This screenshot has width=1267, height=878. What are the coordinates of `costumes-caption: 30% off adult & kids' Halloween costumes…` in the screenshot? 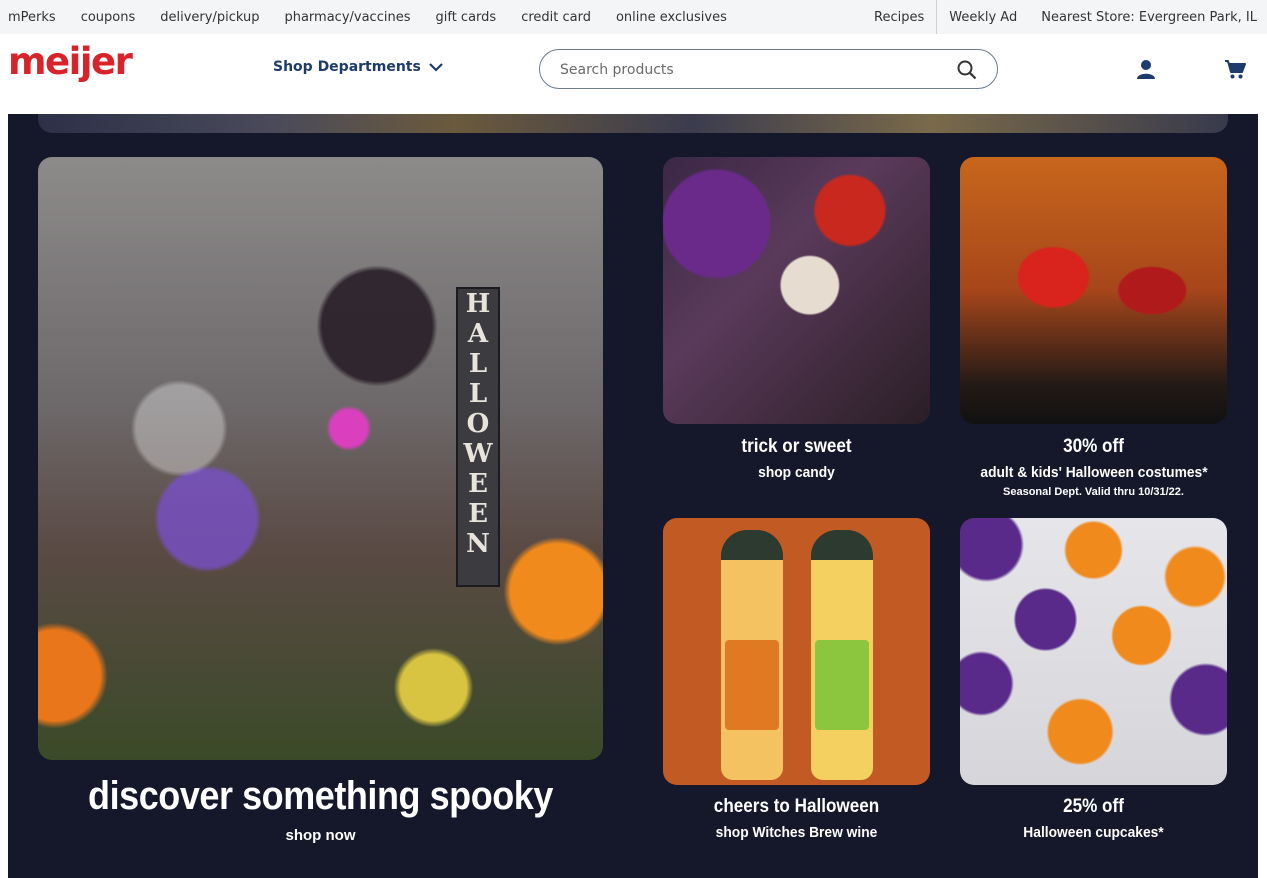 It's located at (1093, 467).